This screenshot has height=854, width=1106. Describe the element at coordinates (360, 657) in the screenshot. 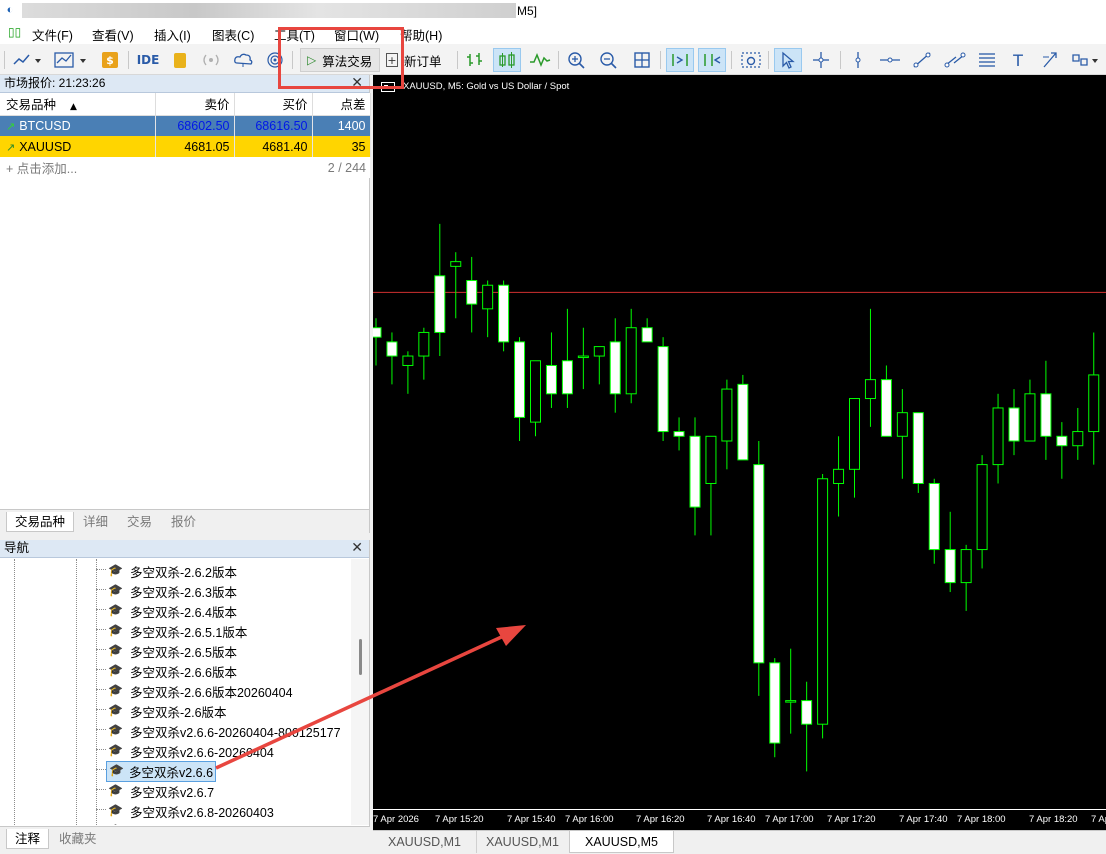

I see `scroll-thumb` at that location.